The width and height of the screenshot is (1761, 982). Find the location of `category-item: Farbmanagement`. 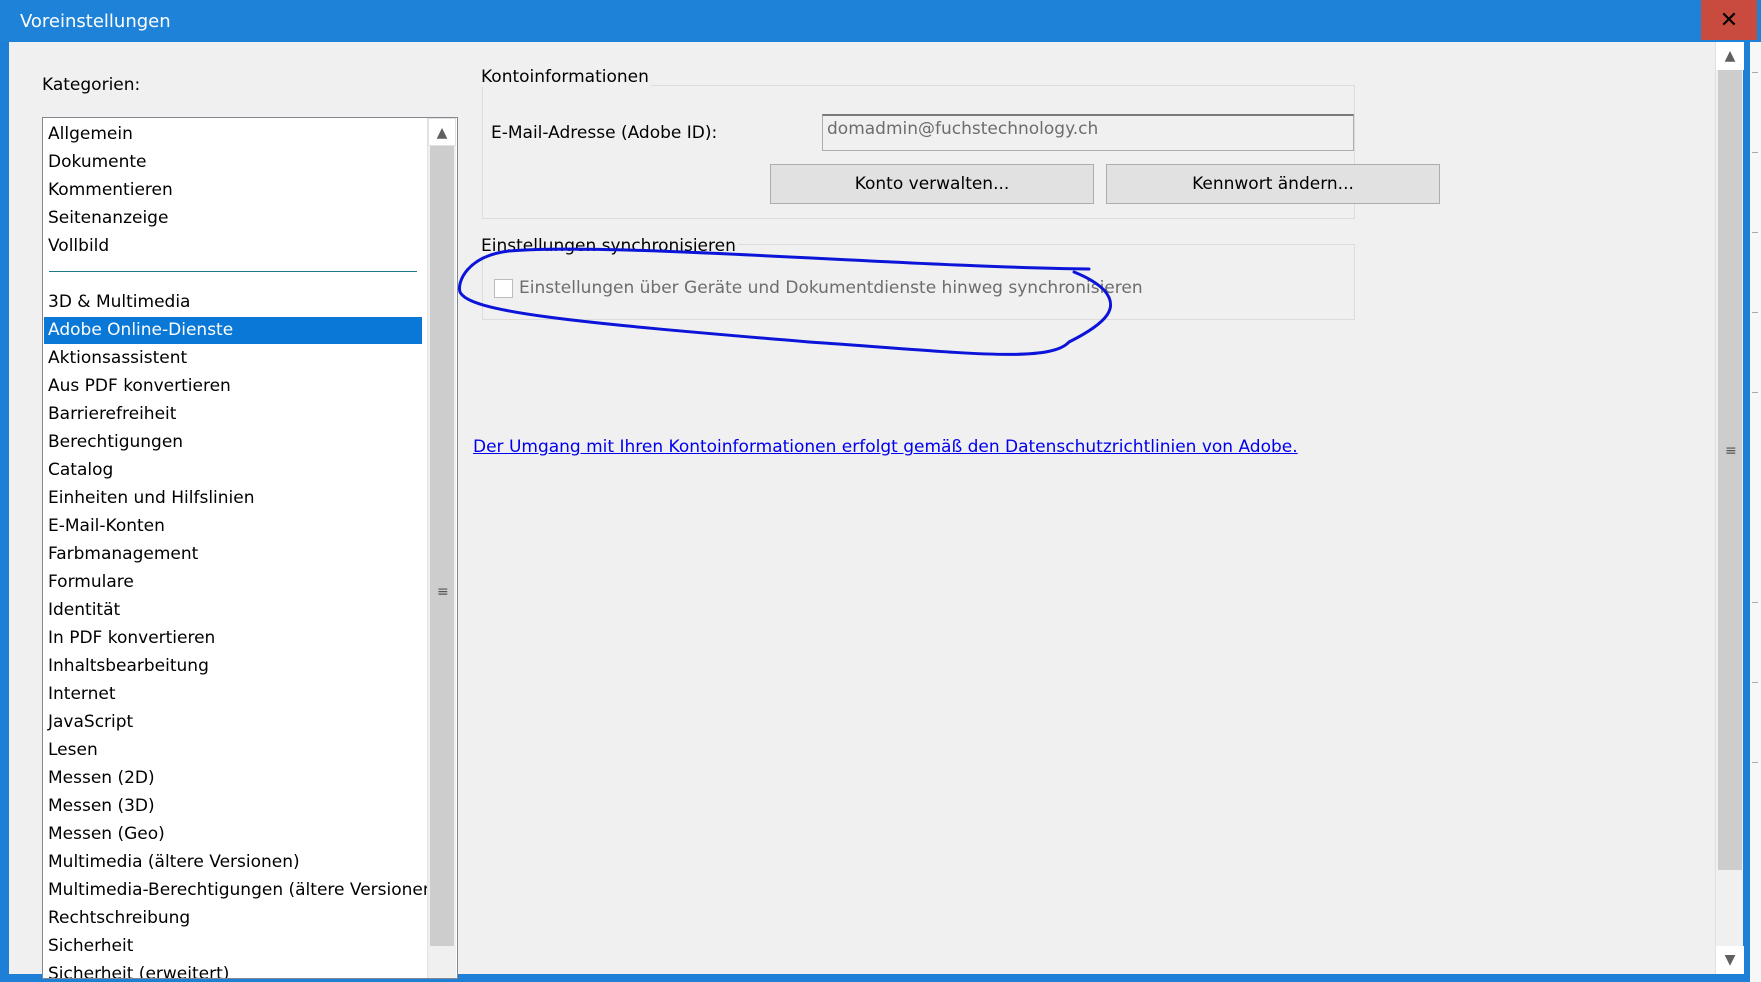

category-item: Farbmanagement is located at coordinates (233, 554).